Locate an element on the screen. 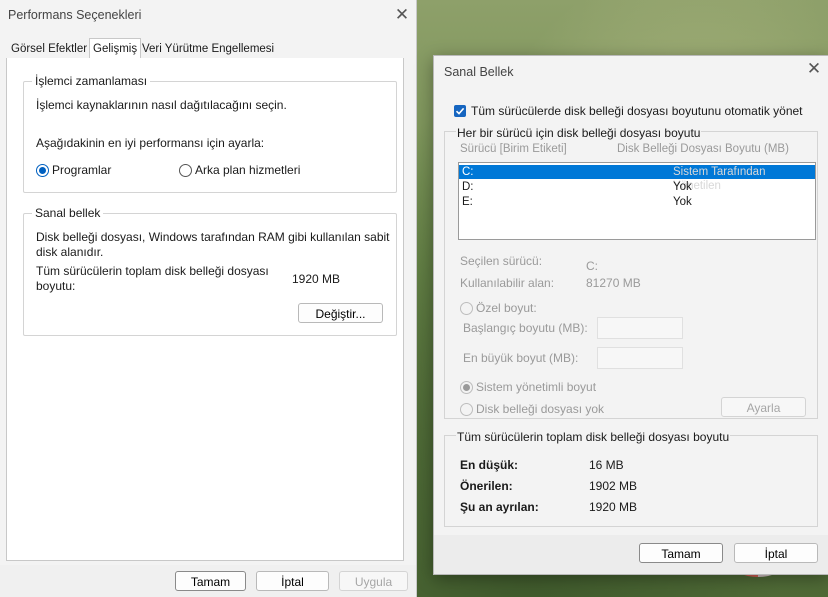  total-size-value: 1920 MB is located at coordinates (316, 279).